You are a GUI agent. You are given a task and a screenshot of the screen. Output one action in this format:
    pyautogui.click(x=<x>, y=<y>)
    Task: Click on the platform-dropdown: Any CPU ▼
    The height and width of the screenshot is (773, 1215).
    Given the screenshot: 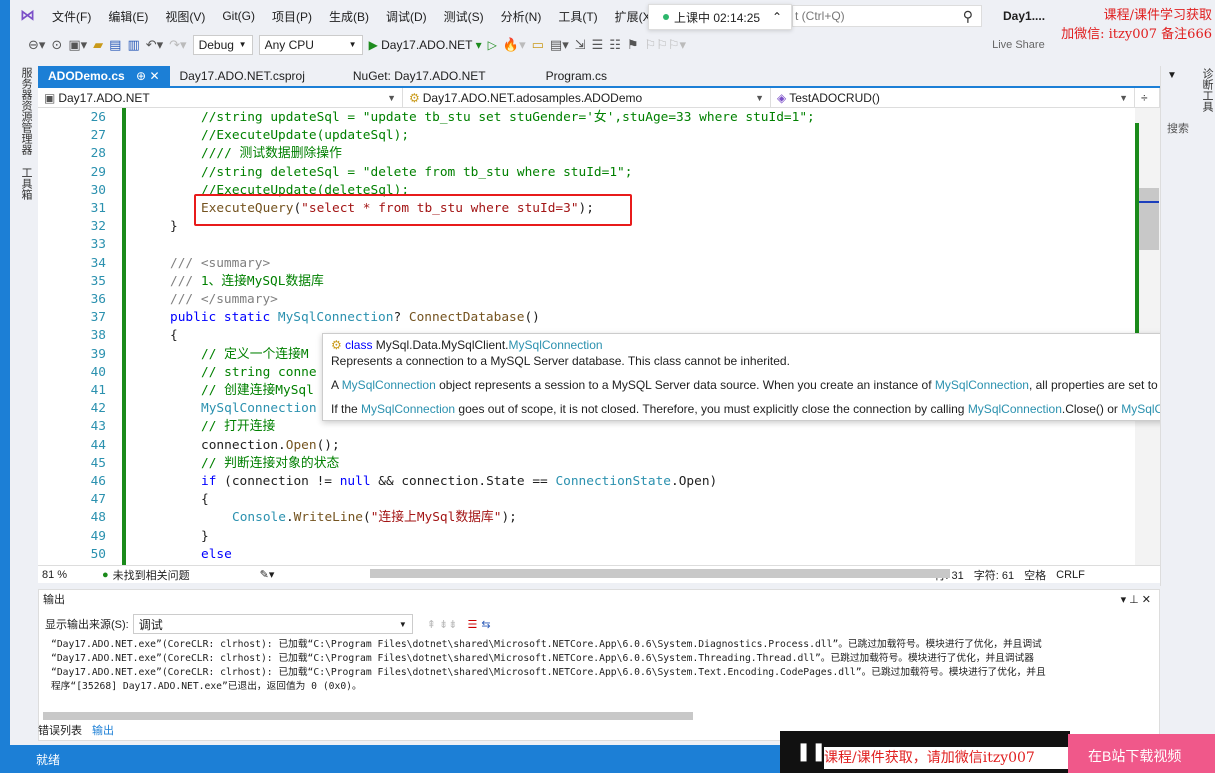 What is the action you would take?
    pyautogui.click(x=310, y=44)
    